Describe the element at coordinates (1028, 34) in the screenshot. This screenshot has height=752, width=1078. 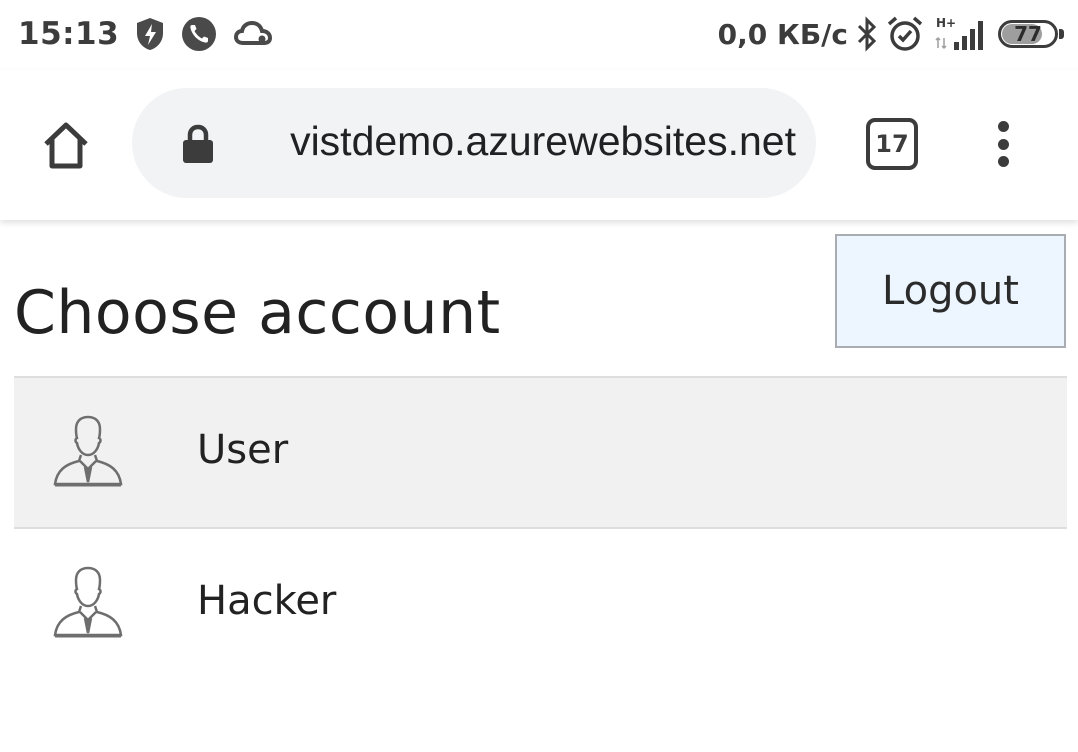
I see `battery-level: 77` at that location.